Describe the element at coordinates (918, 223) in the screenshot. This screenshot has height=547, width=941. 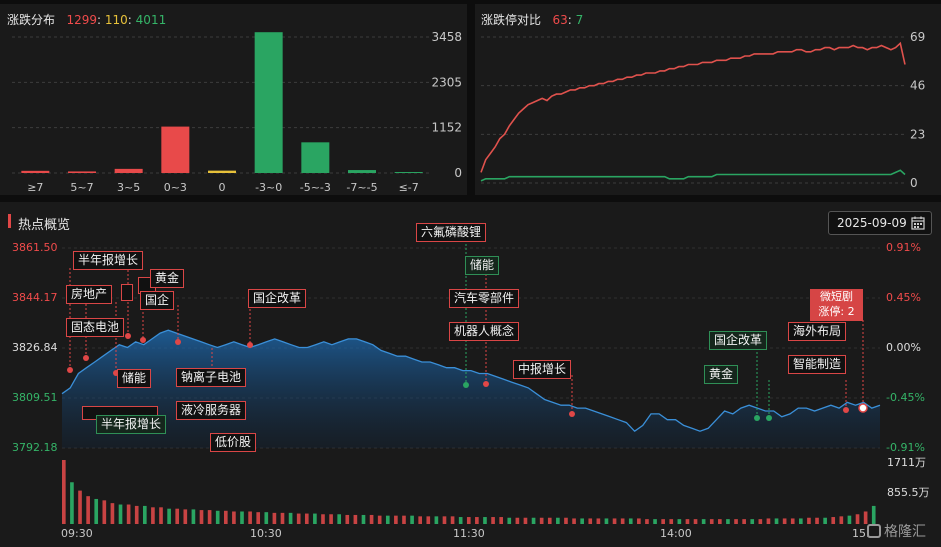
I see `calendar-icon` at that location.